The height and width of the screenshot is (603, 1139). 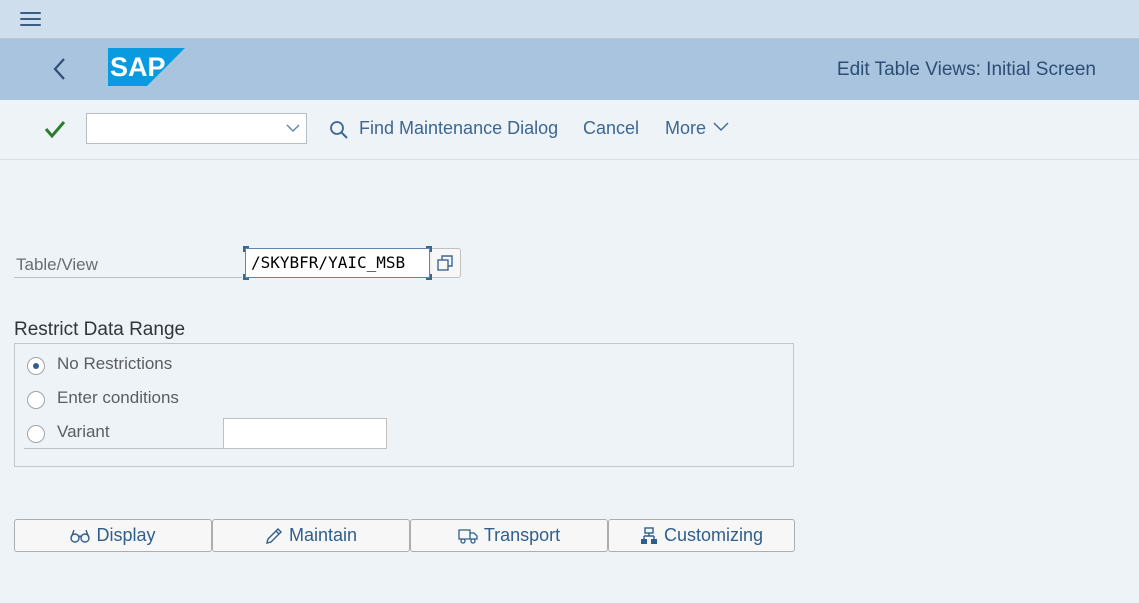 What do you see at coordinates (30, 19) in the screenshot?
I see `hamburger-menu-icon` at bounding box center [30, 19].